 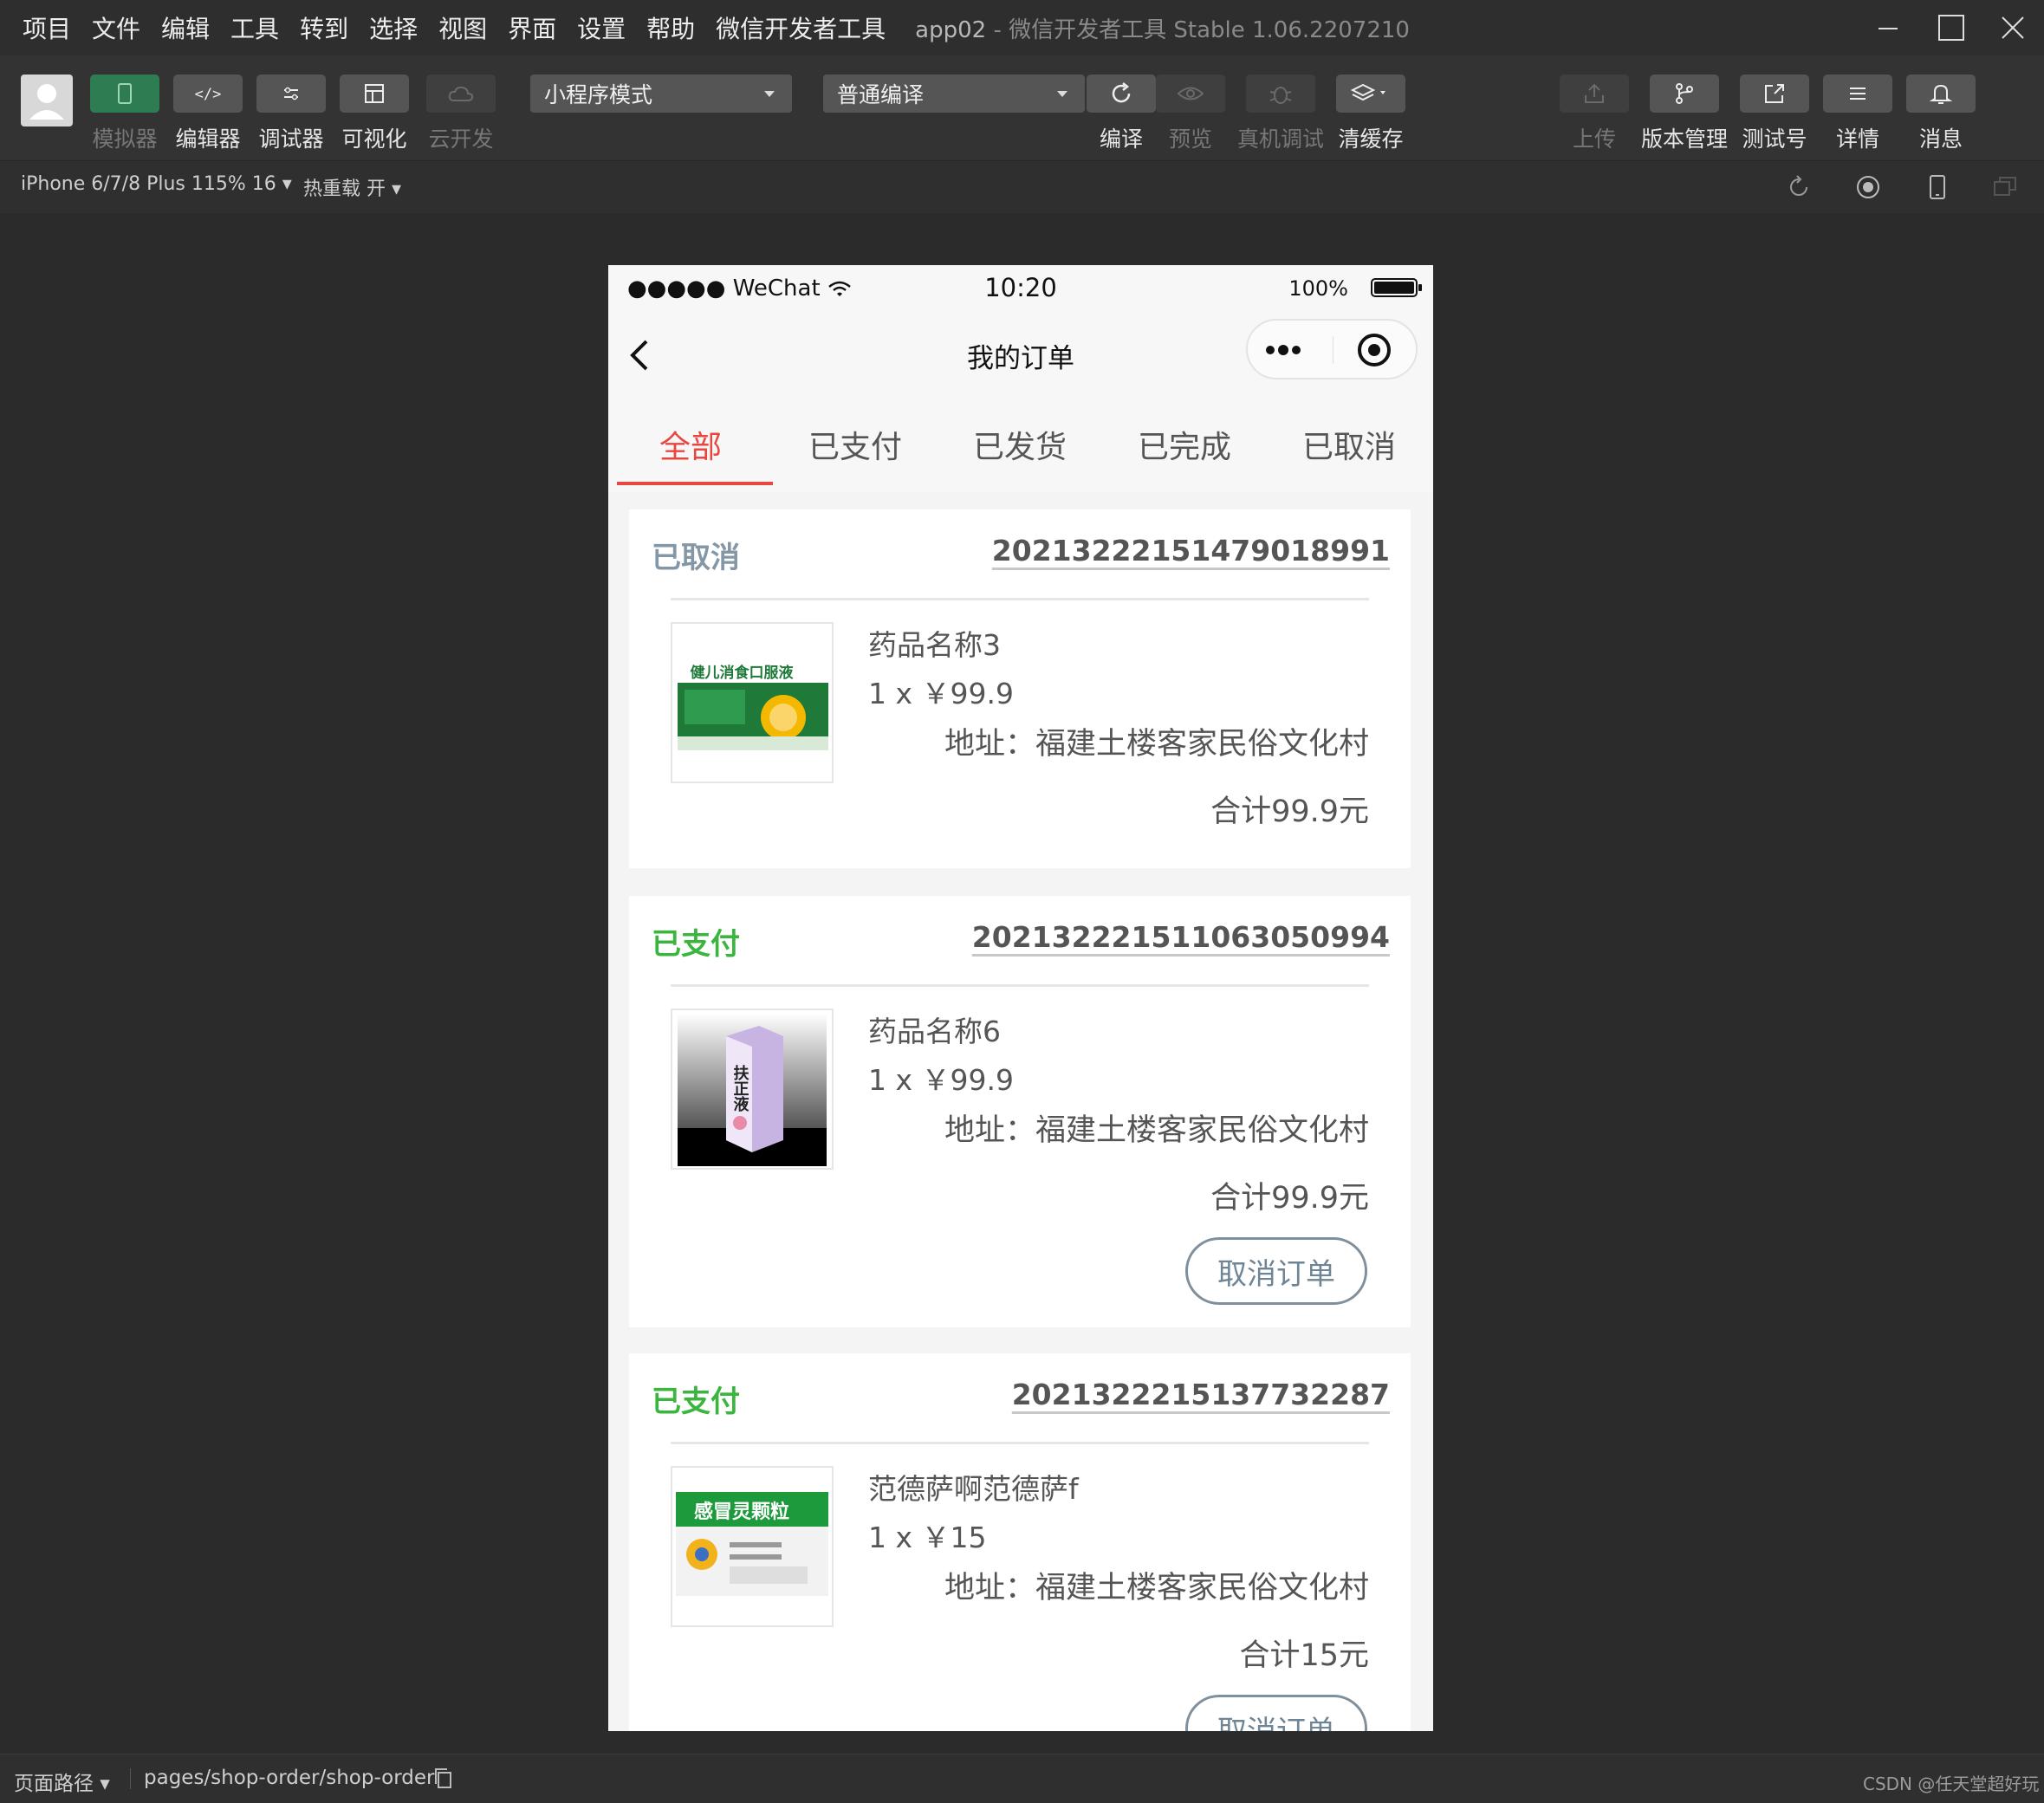 I want to click on bell-icon, so click(x=1941, y=94).